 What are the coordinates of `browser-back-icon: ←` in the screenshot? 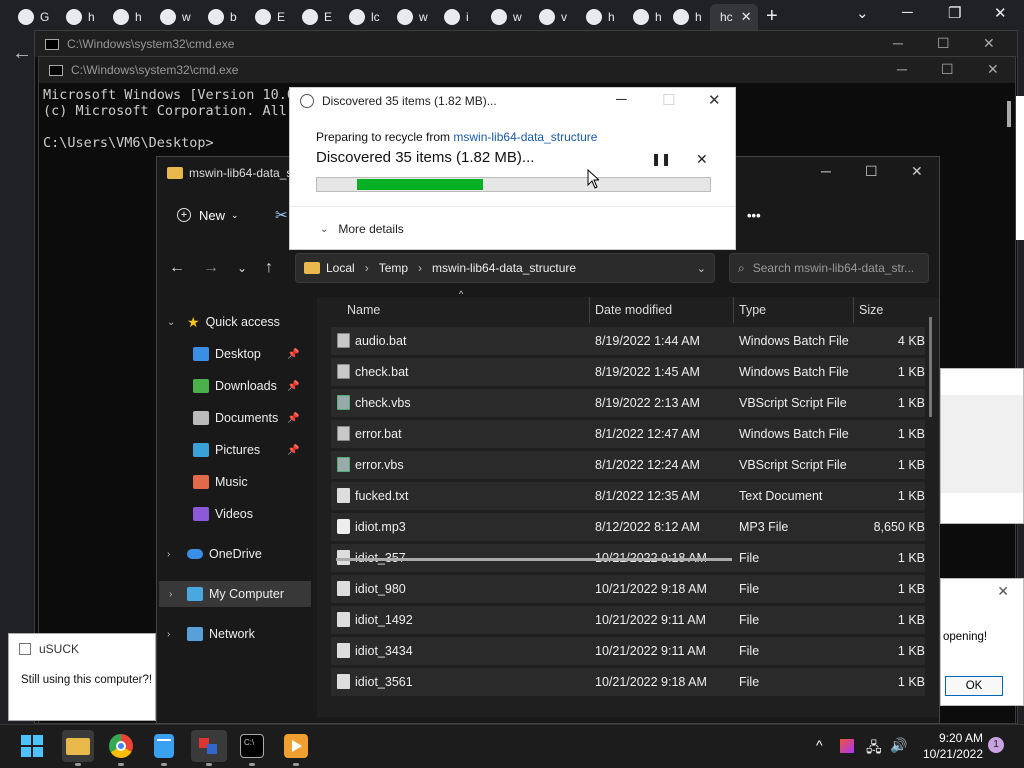 It's located at (22, 53).